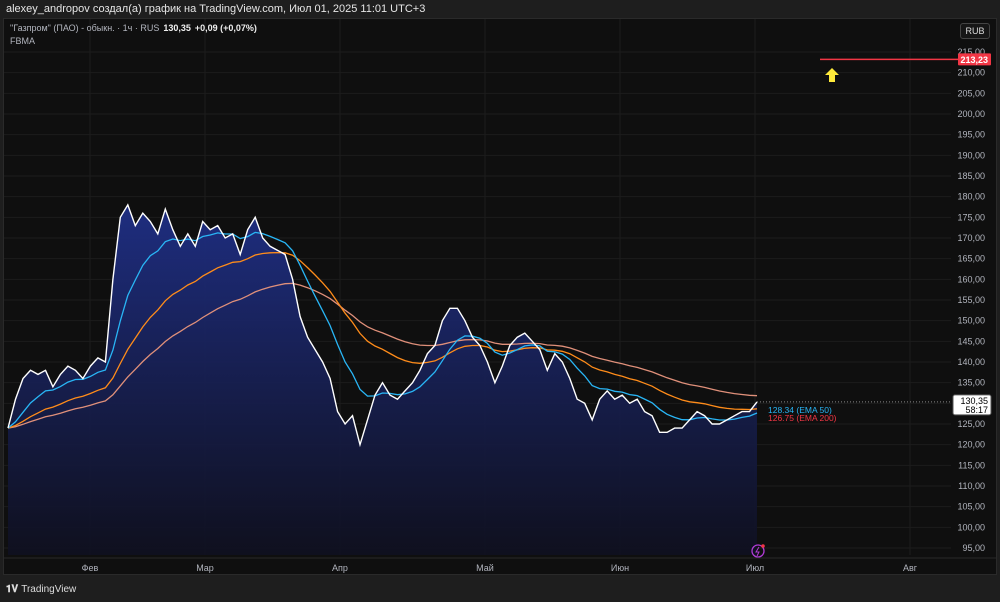  What do you see at coordinates (910, 568) in the screenshot?
I see `x-tick-label: Авг` at bounding box center [910, 568].